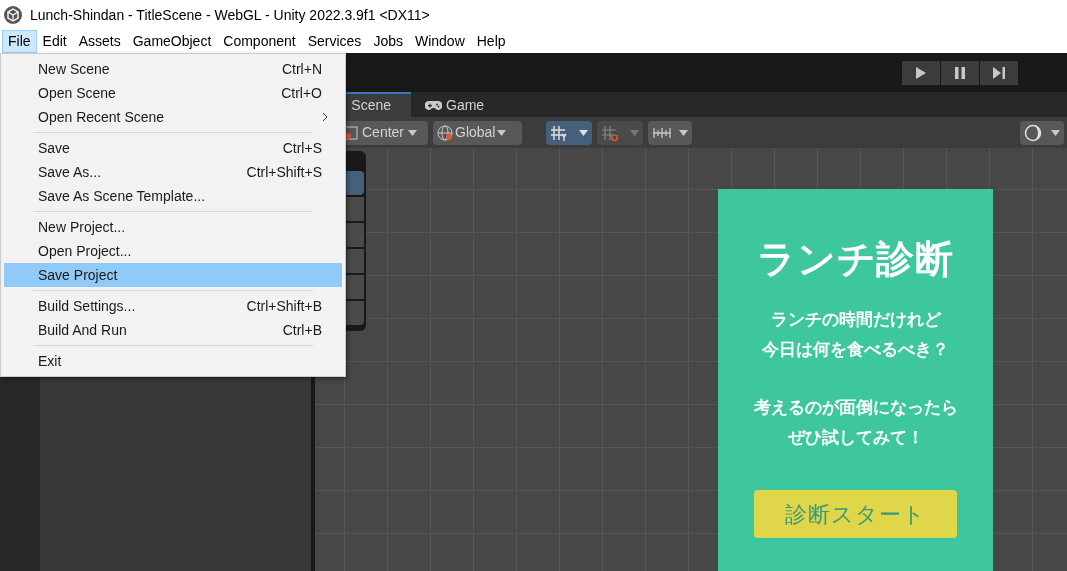 The image size is (1067, 571). What do you see at coordinates (388, 41) in the screenshot?
I see `menu-bar-item: Jobs` at bounding box center [388, 41].